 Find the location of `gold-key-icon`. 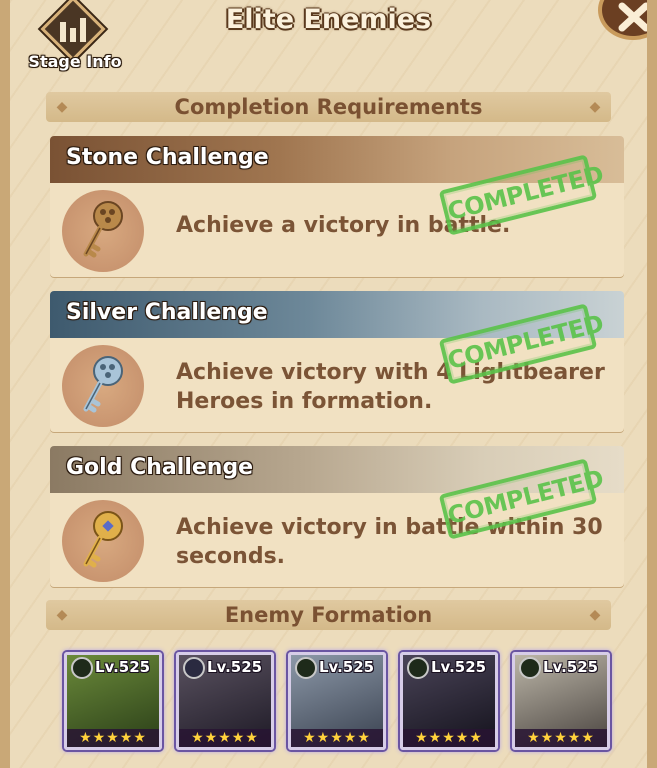

gold-key-icon is located at coordinates (103, 539).